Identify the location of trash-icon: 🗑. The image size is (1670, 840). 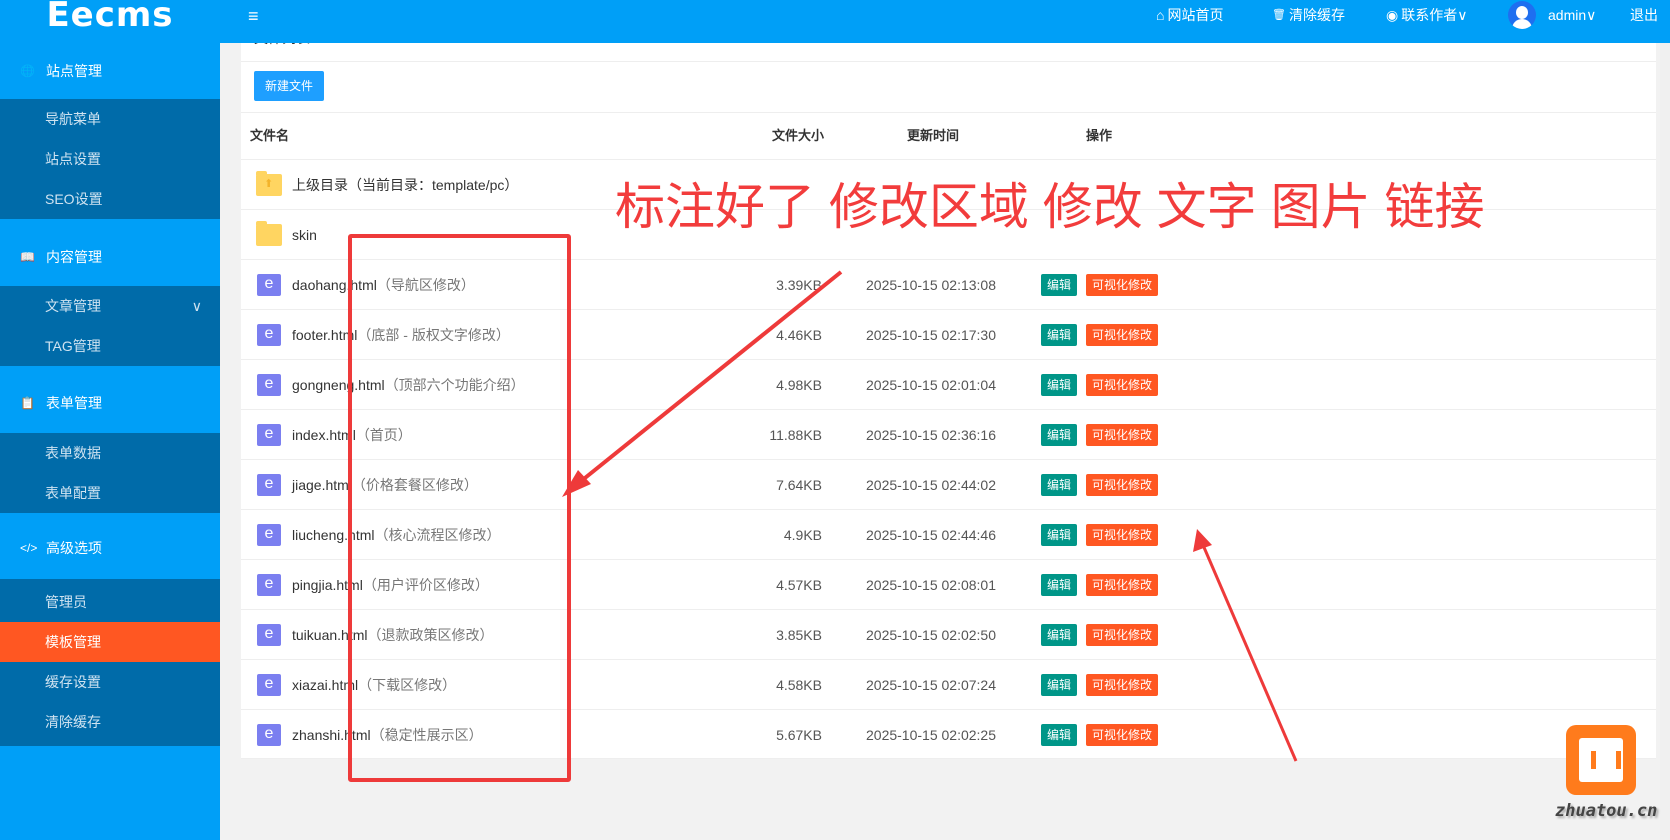
(1279, 15).